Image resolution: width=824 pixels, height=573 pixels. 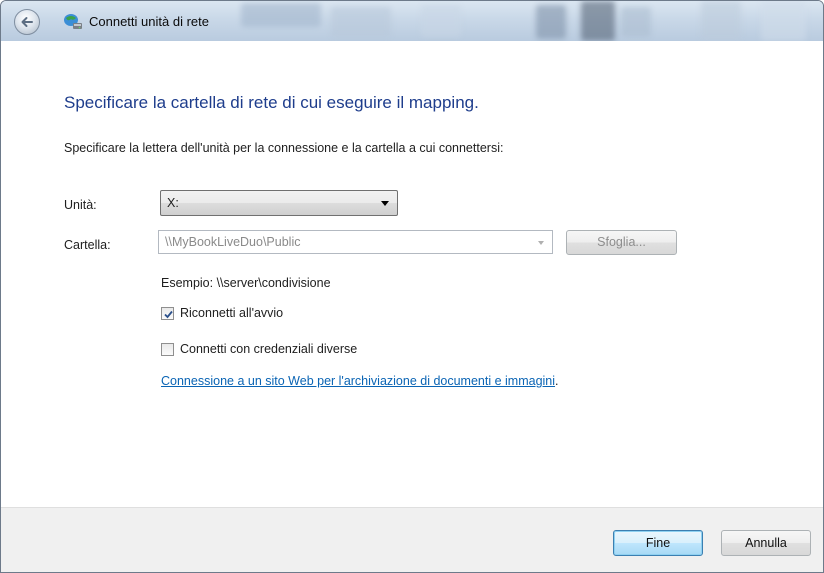 What do you see at coordinates (541, 243) in the screenshot?
I see `combobox-arrow-icon` at bounding box center [541, 243].